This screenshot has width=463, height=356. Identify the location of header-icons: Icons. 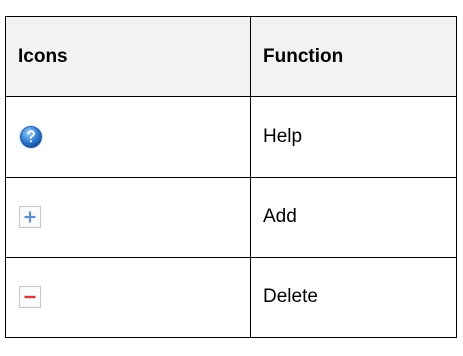
(128, 56).